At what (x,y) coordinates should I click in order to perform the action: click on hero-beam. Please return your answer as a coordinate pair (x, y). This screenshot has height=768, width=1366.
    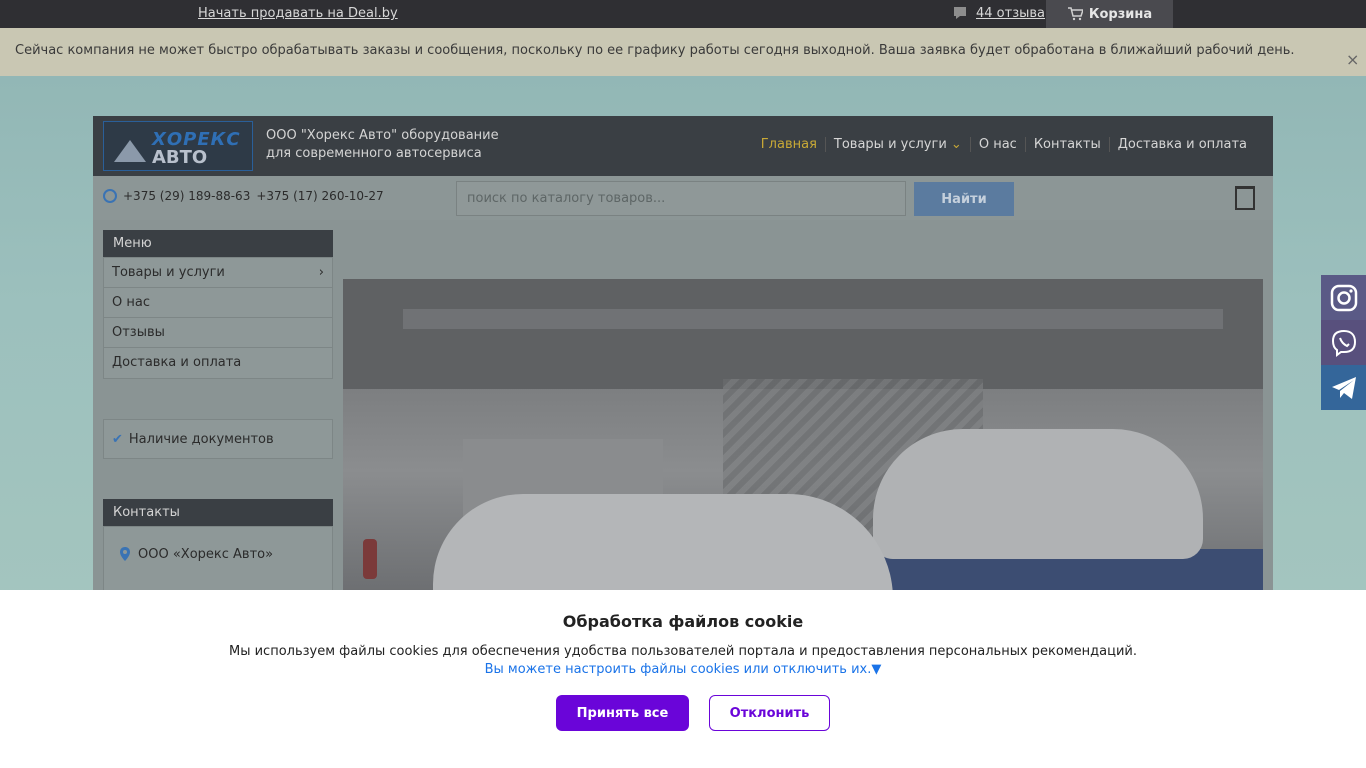
    Looking at the image, I should click on (813, 319).